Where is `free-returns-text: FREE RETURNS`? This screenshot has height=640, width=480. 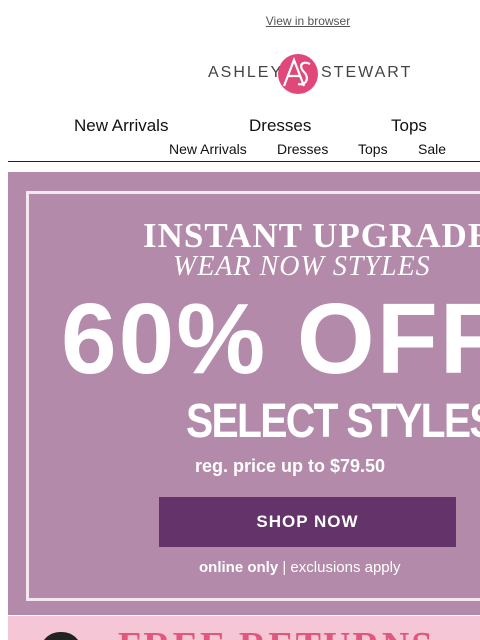
free-returns-text: FREE RETURNS is located at coordinates (276, 632).